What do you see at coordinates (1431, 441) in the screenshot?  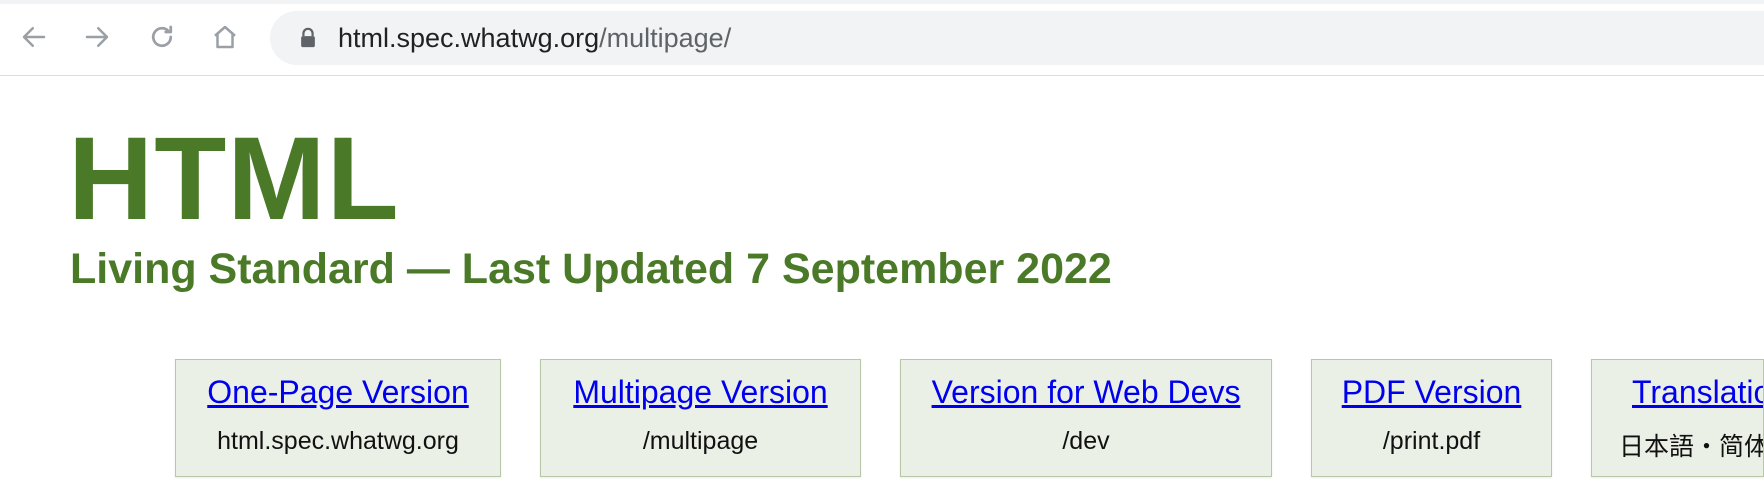 I see `pdf-version-path: /print.pdf` at bounding box center [1431, 441].